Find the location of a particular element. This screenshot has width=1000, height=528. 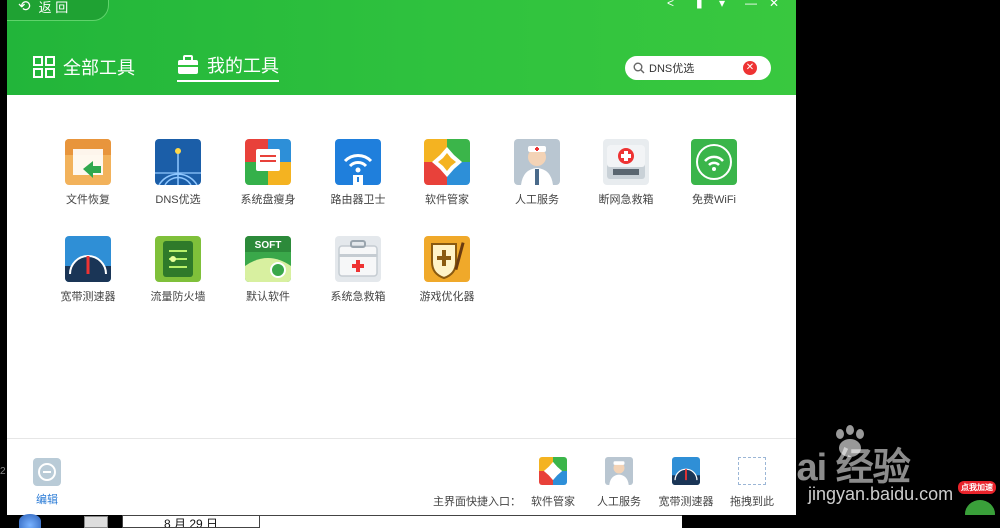

quick-item-manual-service: 人工服务 is located at coordinates (619, 483).